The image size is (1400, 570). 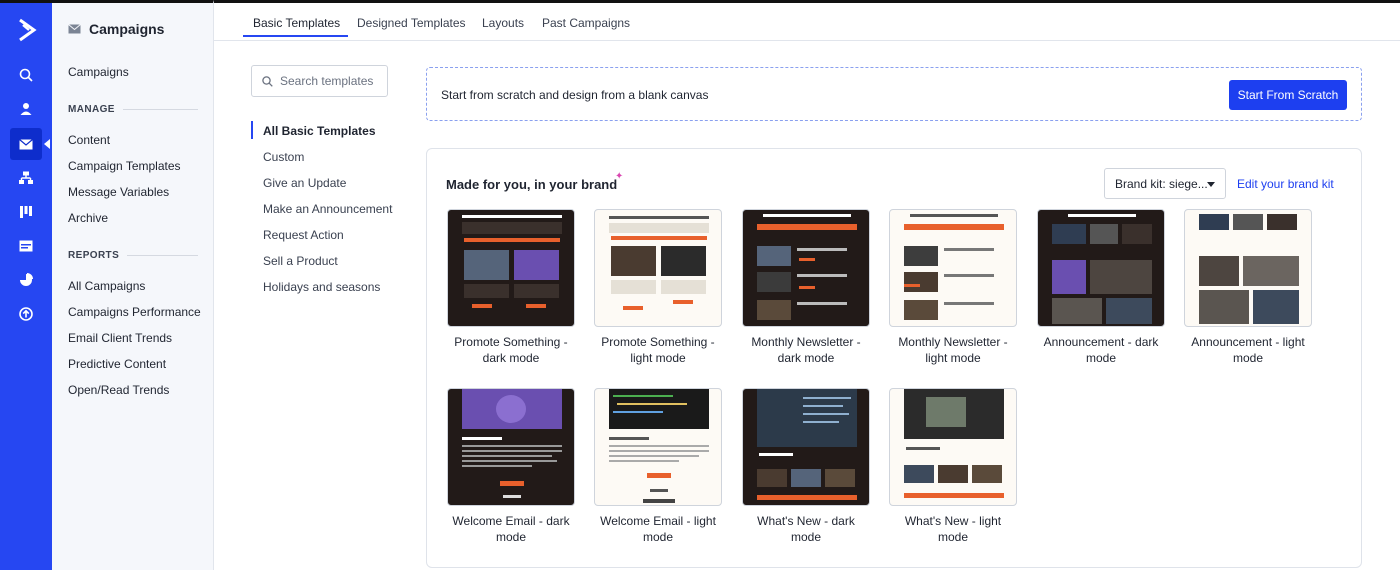 What do you see at coordinates (74, 29) in the screenshot?
I see `mail-icon` at bounding box center [74, 29].